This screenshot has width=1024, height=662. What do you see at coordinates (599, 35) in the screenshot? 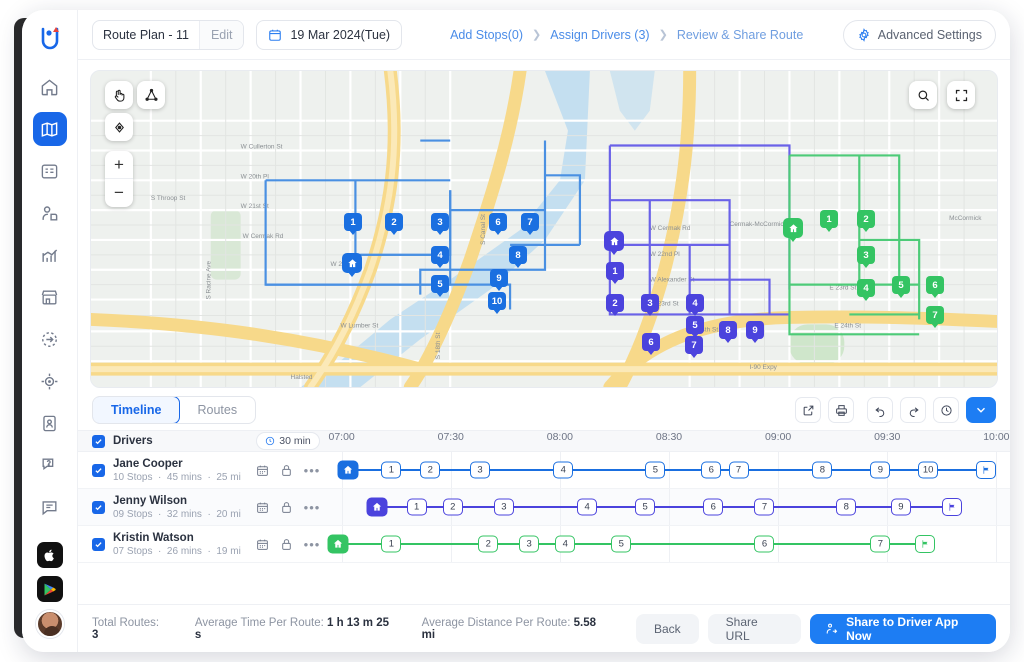
I see `breadcrumb-assign-drivers: Assign Drivers (3)` at bounding box center [599, 35].